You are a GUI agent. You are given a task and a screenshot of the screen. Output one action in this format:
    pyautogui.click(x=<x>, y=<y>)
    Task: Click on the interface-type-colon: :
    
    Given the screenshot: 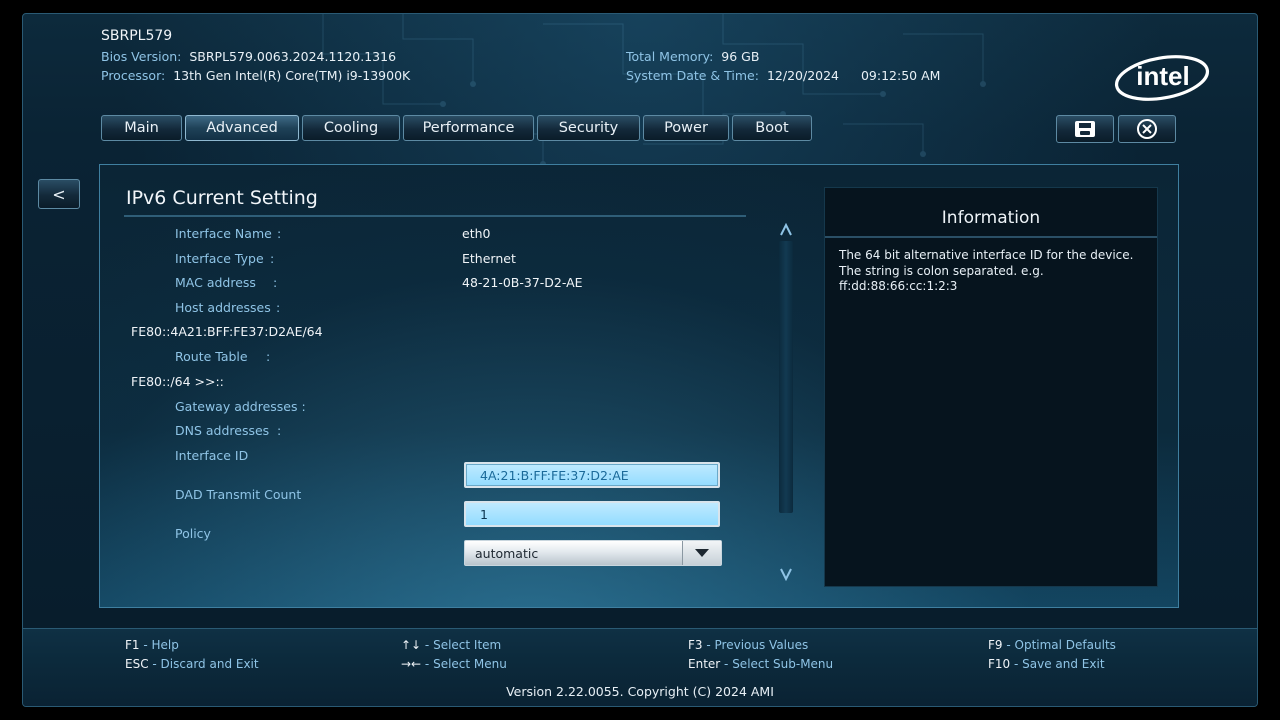 What is the action you would take?
    pyautogui.click(x=272, y=258)
    